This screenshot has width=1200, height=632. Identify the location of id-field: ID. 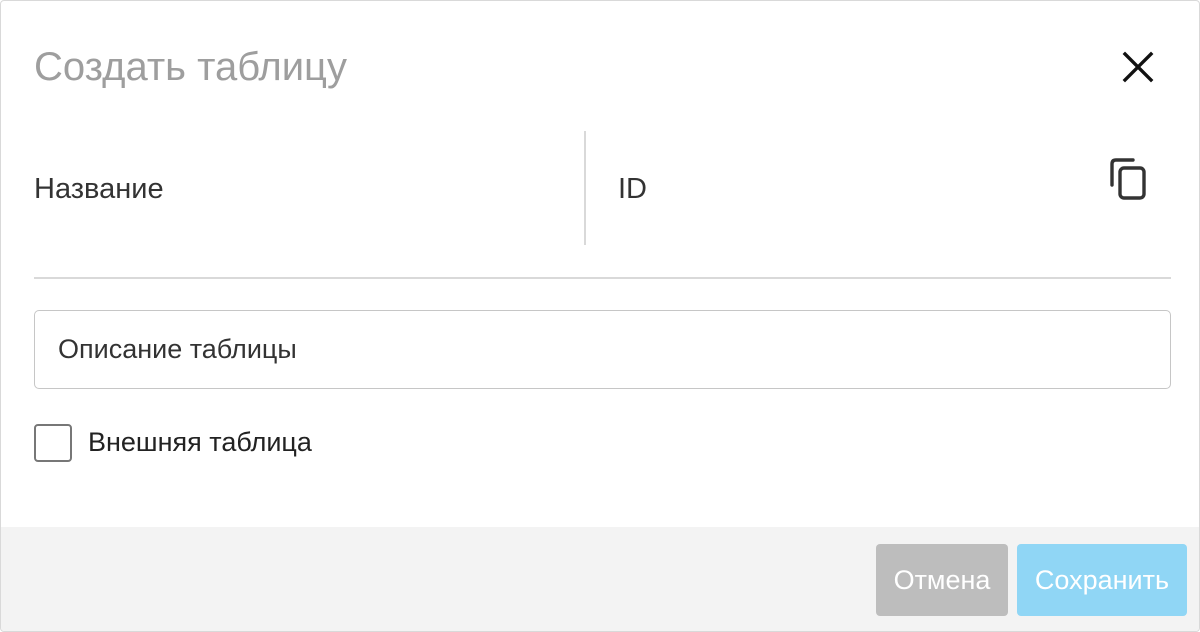
(632, 189).